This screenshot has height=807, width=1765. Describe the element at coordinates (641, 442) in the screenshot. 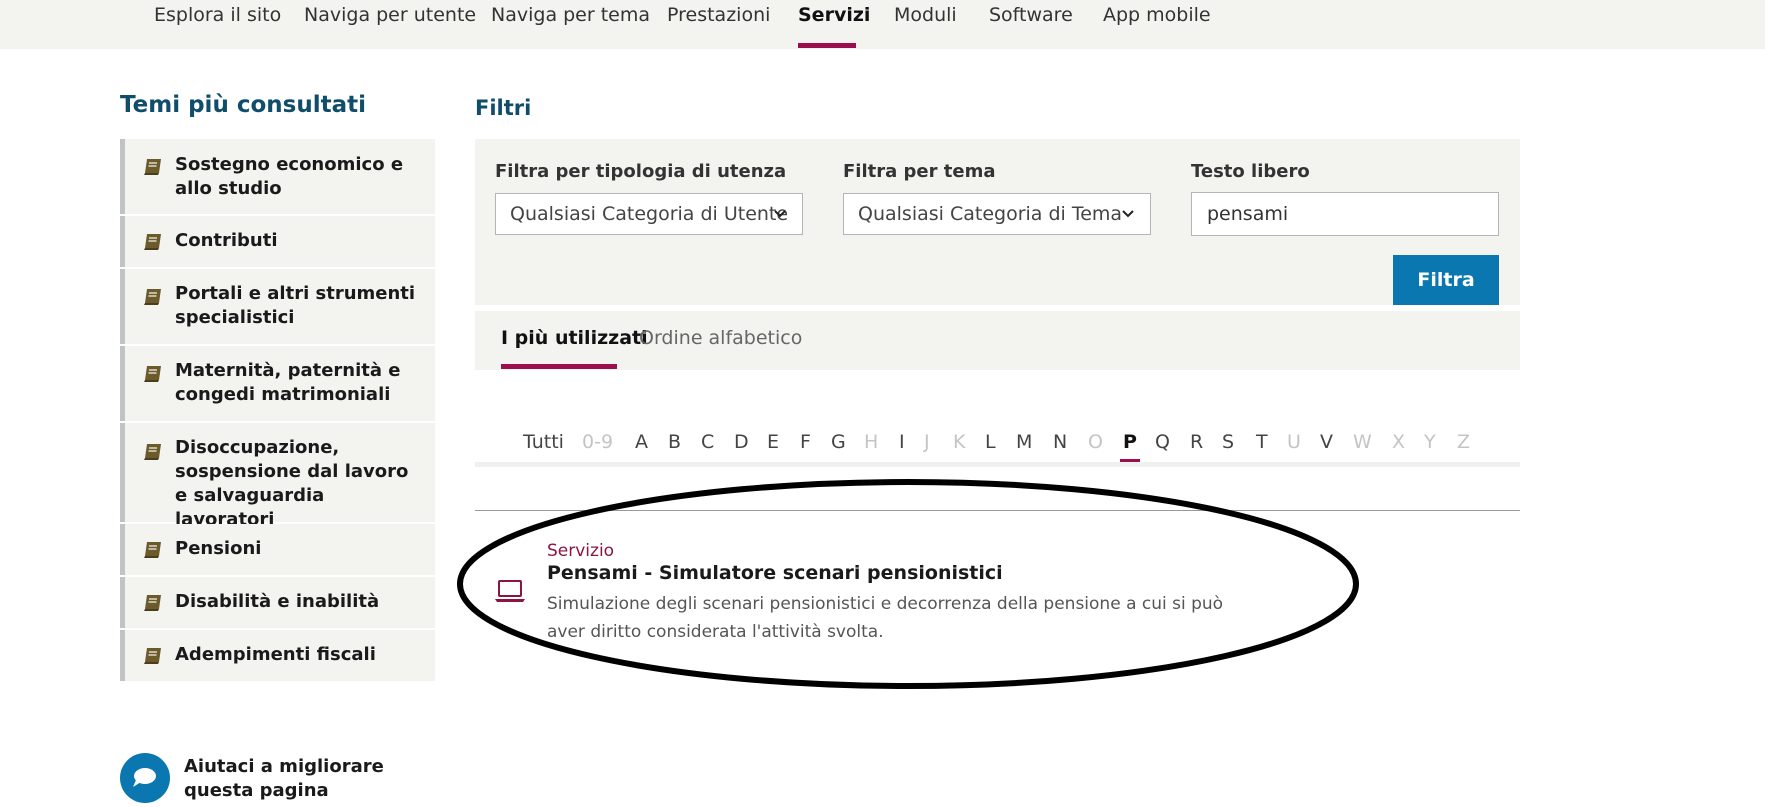

I see `alpha-a: A` at that location.